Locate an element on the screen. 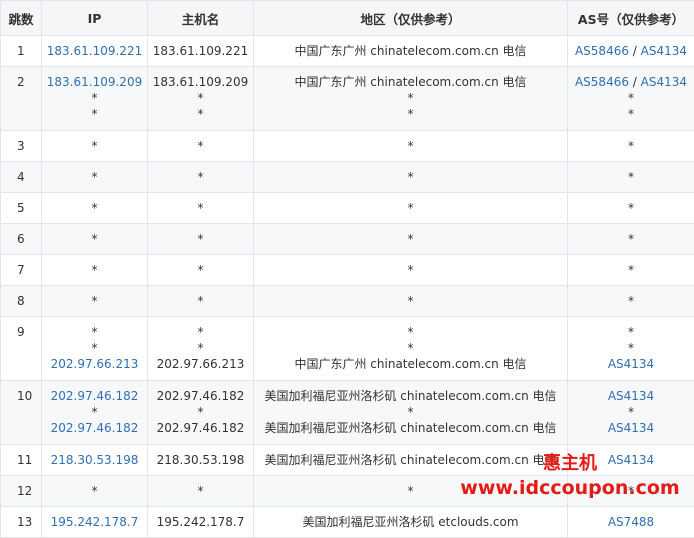  hop-number: 8 is located at coordinates (21, 301).